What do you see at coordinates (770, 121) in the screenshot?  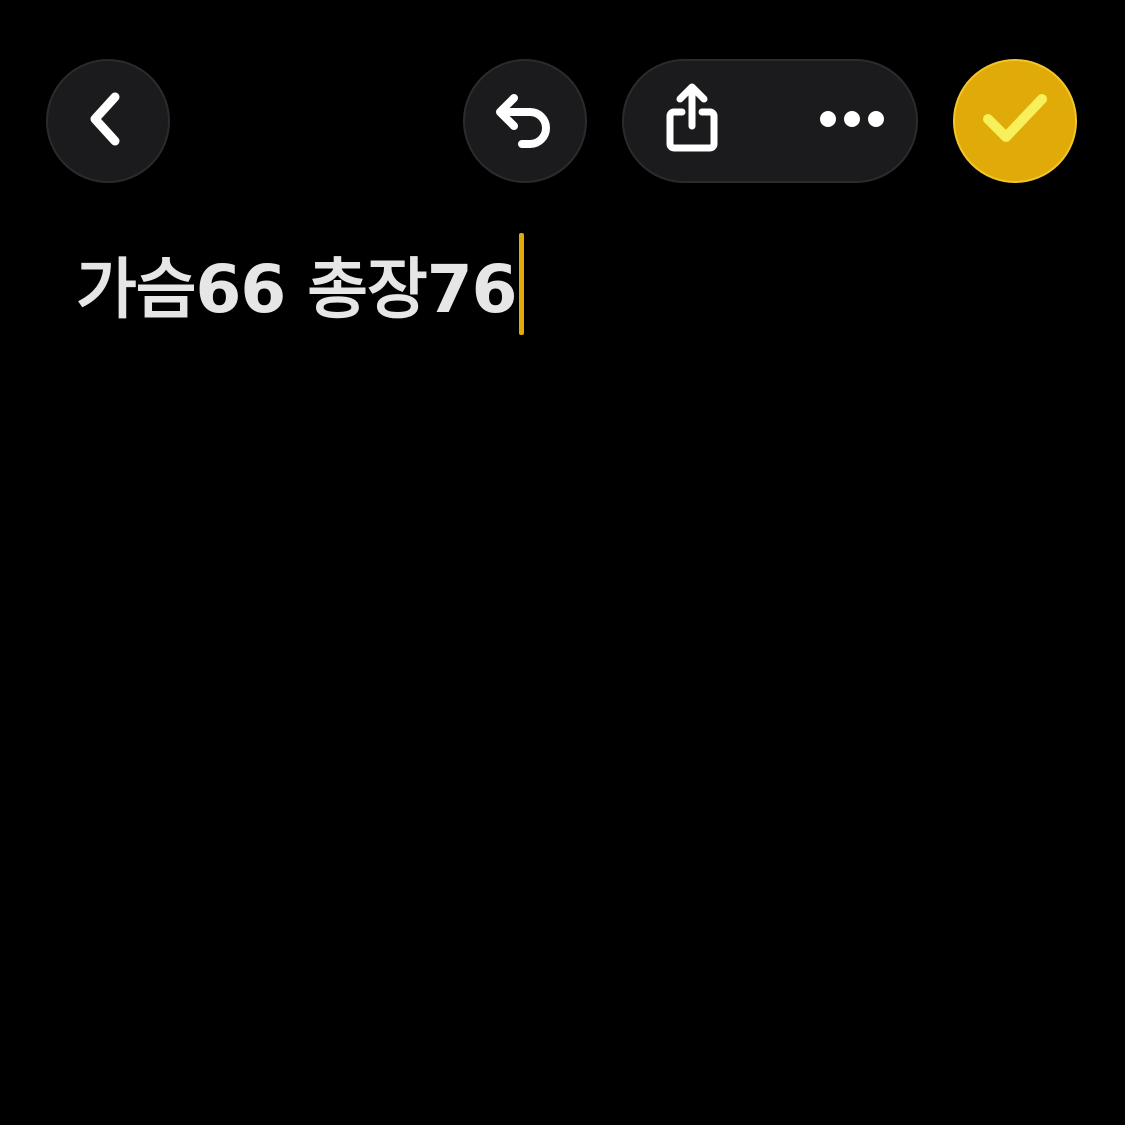 I see `share-more-group` at bounding box center [770, 121].